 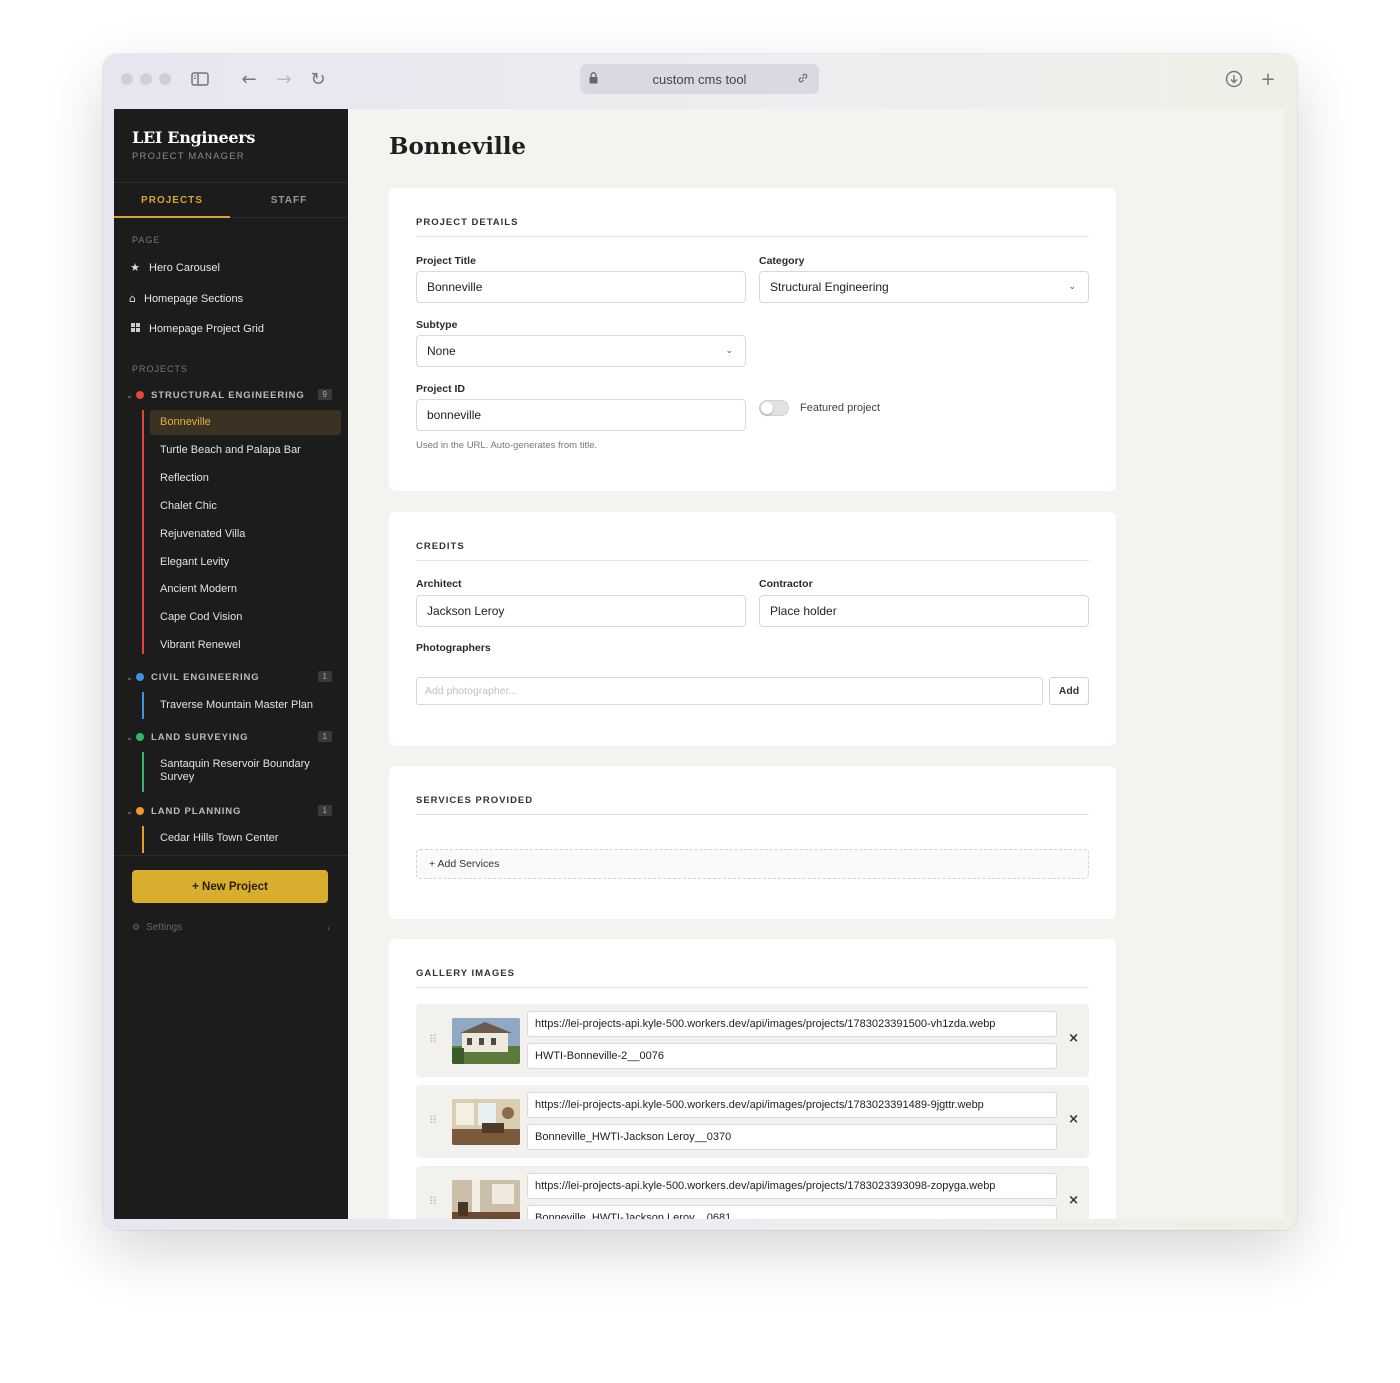 What do you see at coordinates (245, 705) in the screenshot?
I see `project-item: Traverse Mountain Master Plan` at bounding box center [245, 705].